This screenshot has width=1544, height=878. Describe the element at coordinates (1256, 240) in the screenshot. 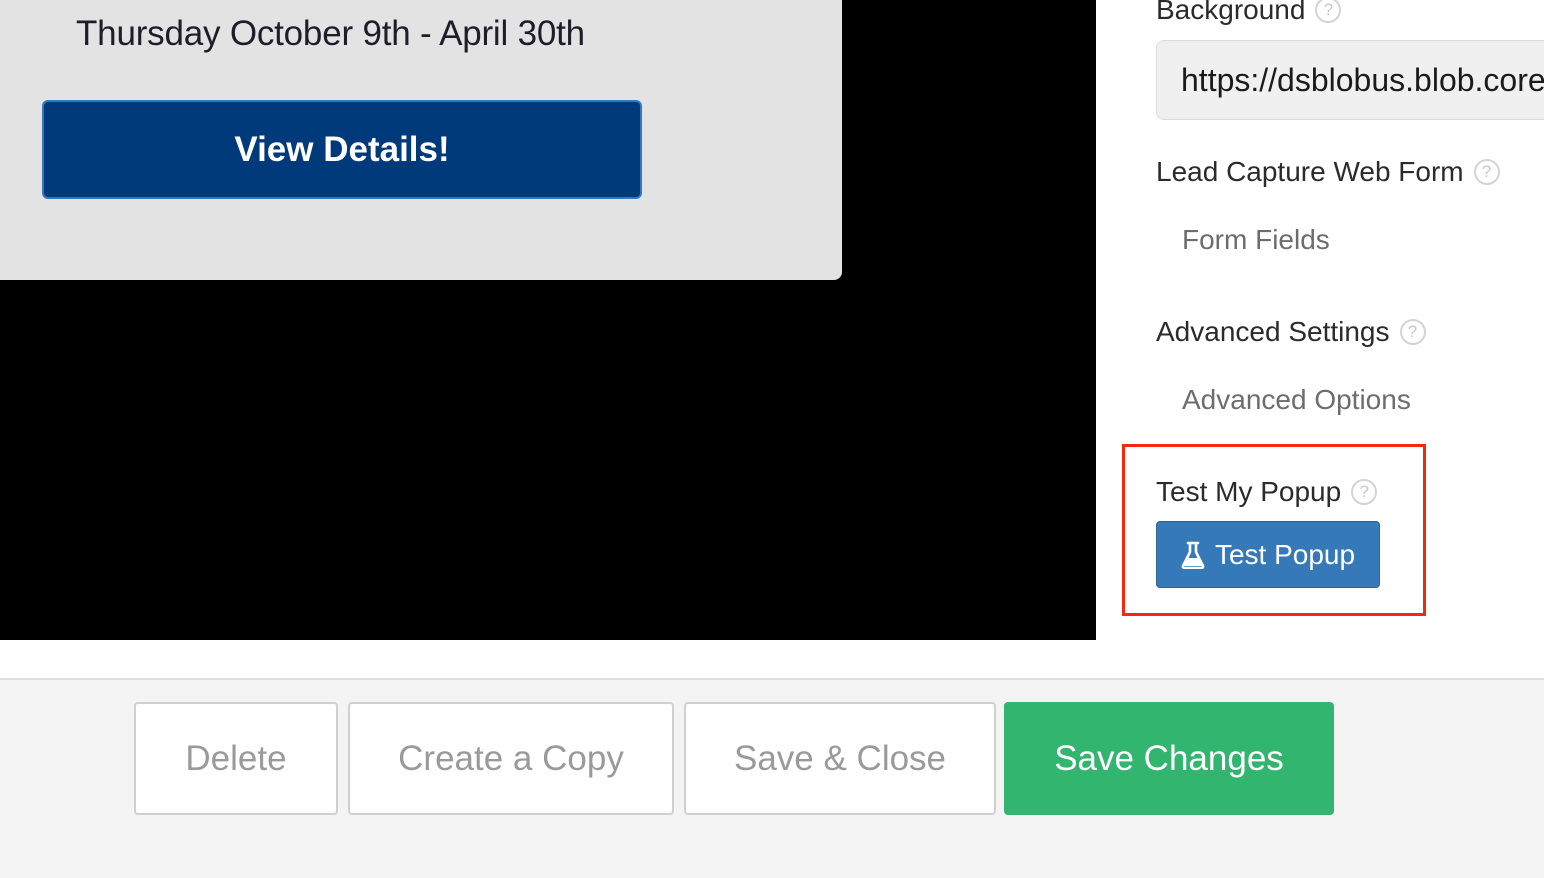

I see `form-fields-link: Form Fields` at that location.